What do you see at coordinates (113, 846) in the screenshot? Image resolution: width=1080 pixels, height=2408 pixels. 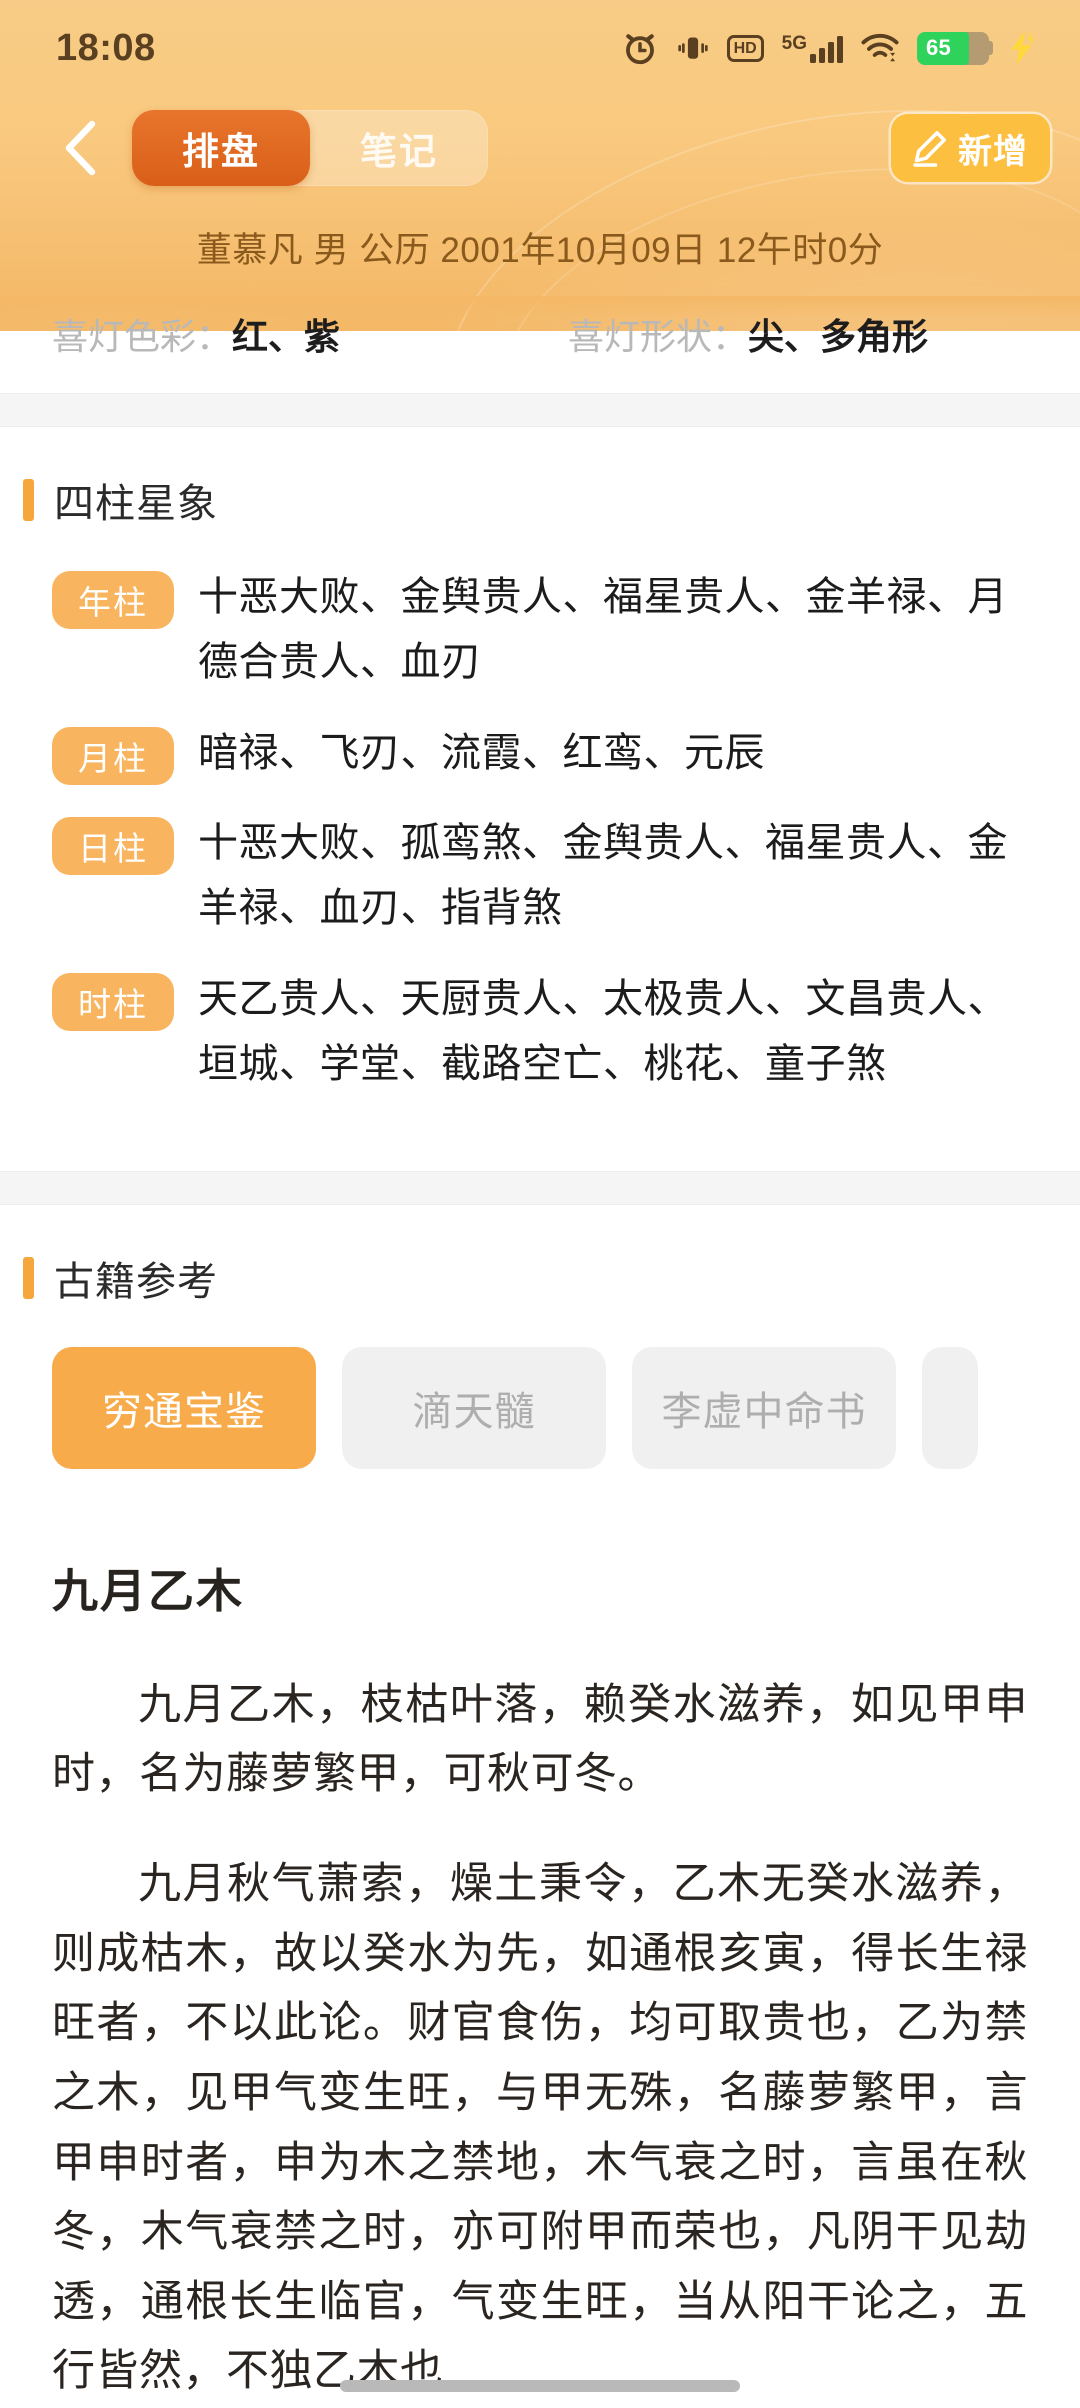 I see `pillar-chip-day: 日柱` at bounding box center [113, 846].